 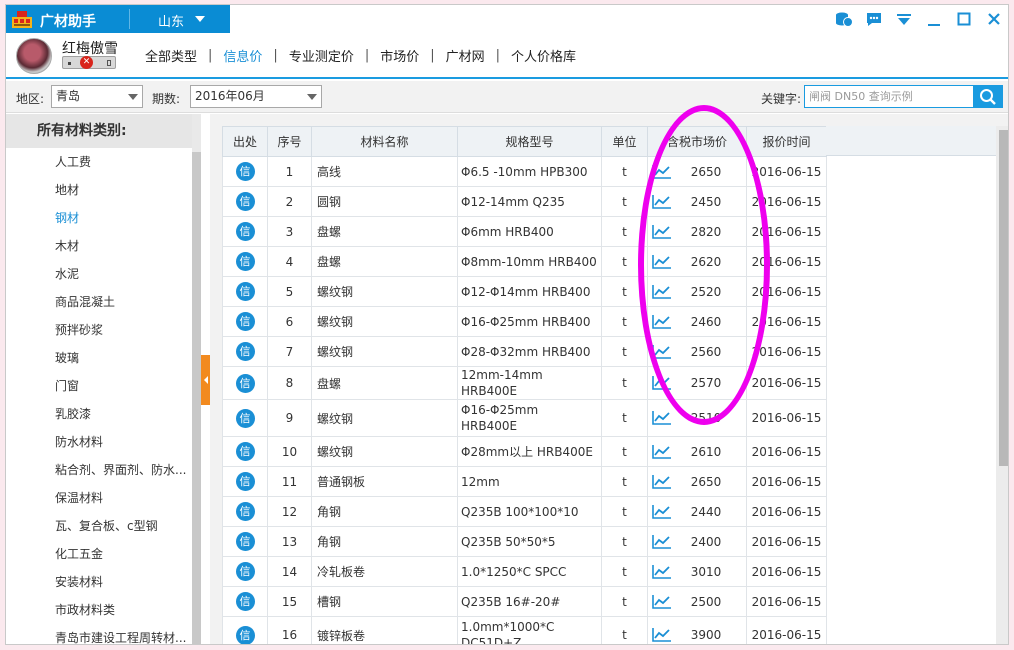 What do you see at coordinates (524, 291) in the screenshot?
I see `table-row: 信 5 螺纹钢 Φ12-Φ14mm HRB400 t 2520 2016-06-15` at bounding box center [524, 291].